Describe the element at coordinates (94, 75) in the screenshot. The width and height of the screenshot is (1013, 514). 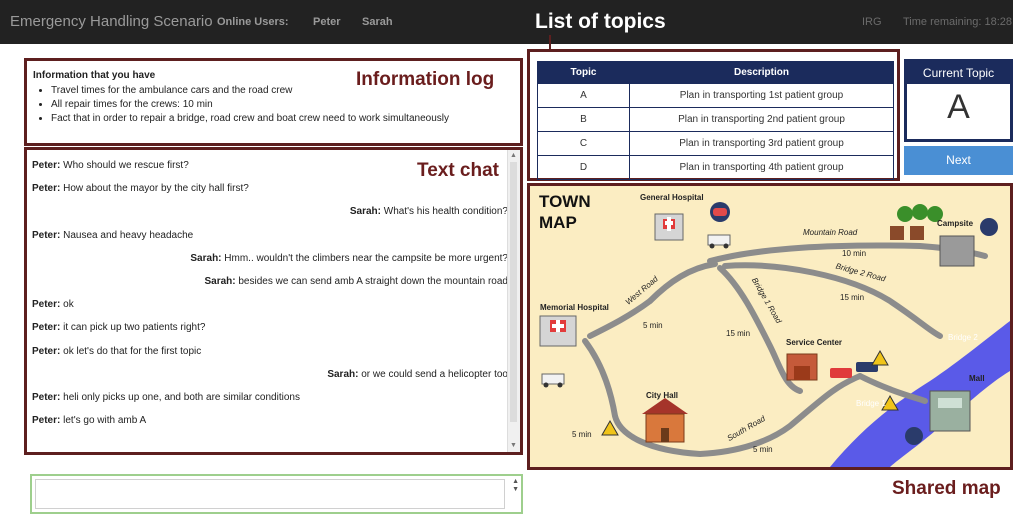
I see `information-log-title: Information that you have` at that location.